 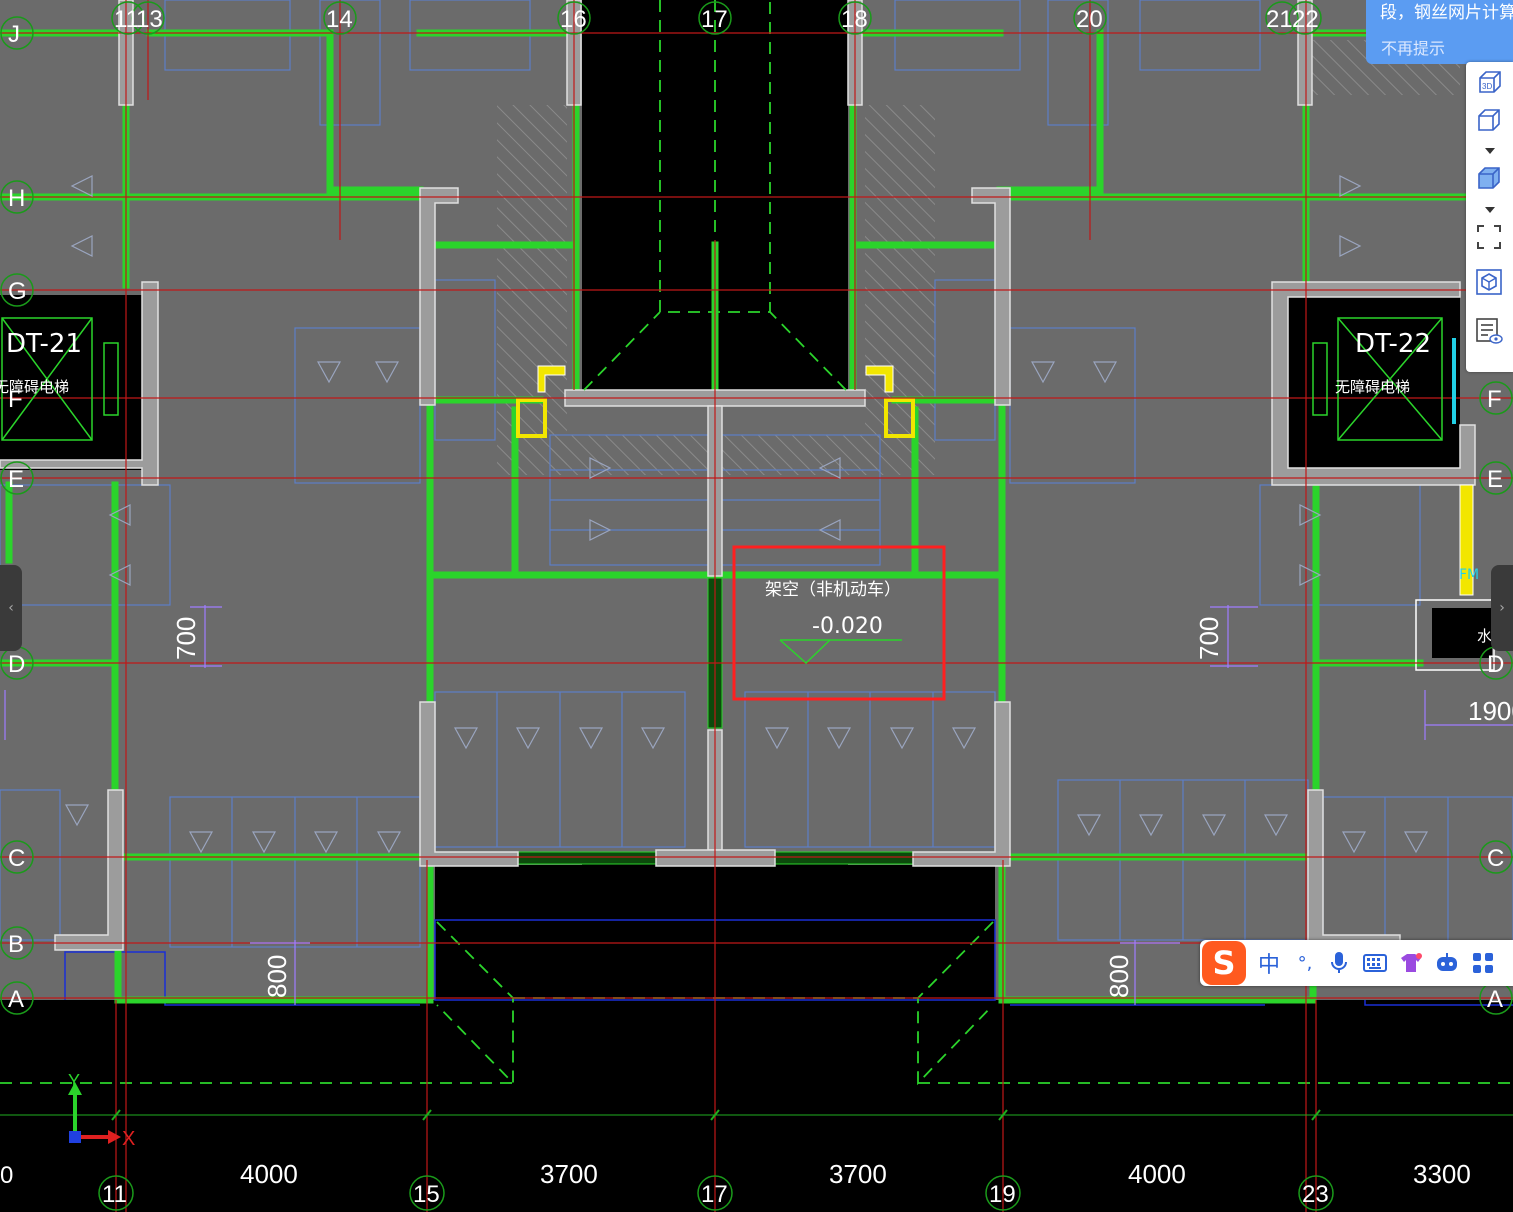 What do you see at coordinates (1454, 381) in the screenshot?
I see `cyan-marker` at bounding box center [1454, 381].